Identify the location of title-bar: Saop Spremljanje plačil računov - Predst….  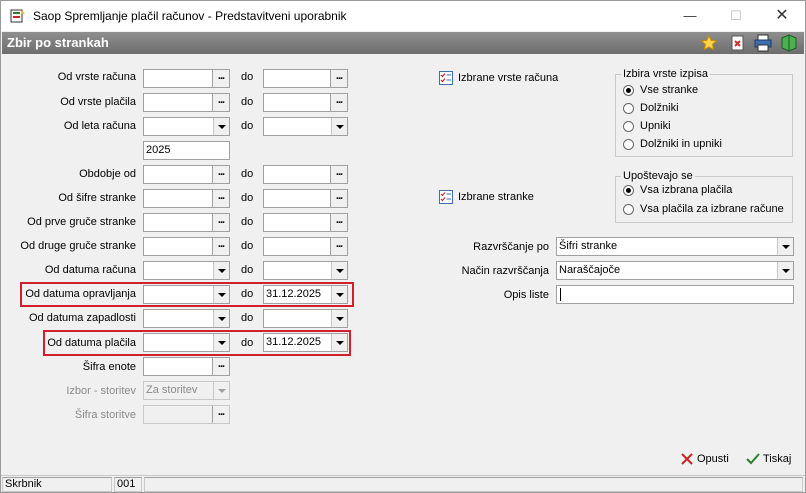
(403, 16).